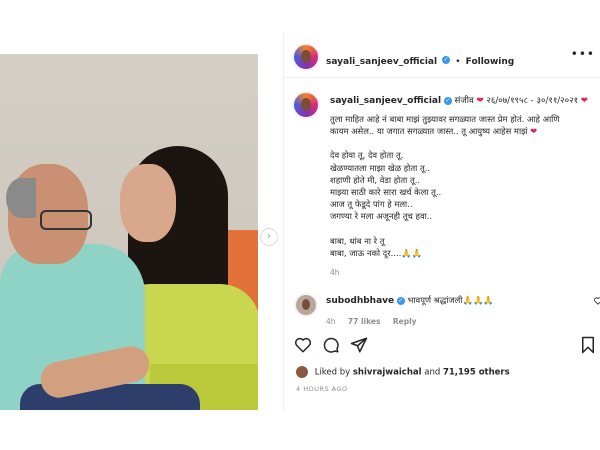 The height and width of the screenshot is (450, 600). What do you see at coordinates (380, 167) in the screenshot?
I see `caption-line: खेळण्यातला माझा खेळ होता तू..` at bounding box center [380, 167].